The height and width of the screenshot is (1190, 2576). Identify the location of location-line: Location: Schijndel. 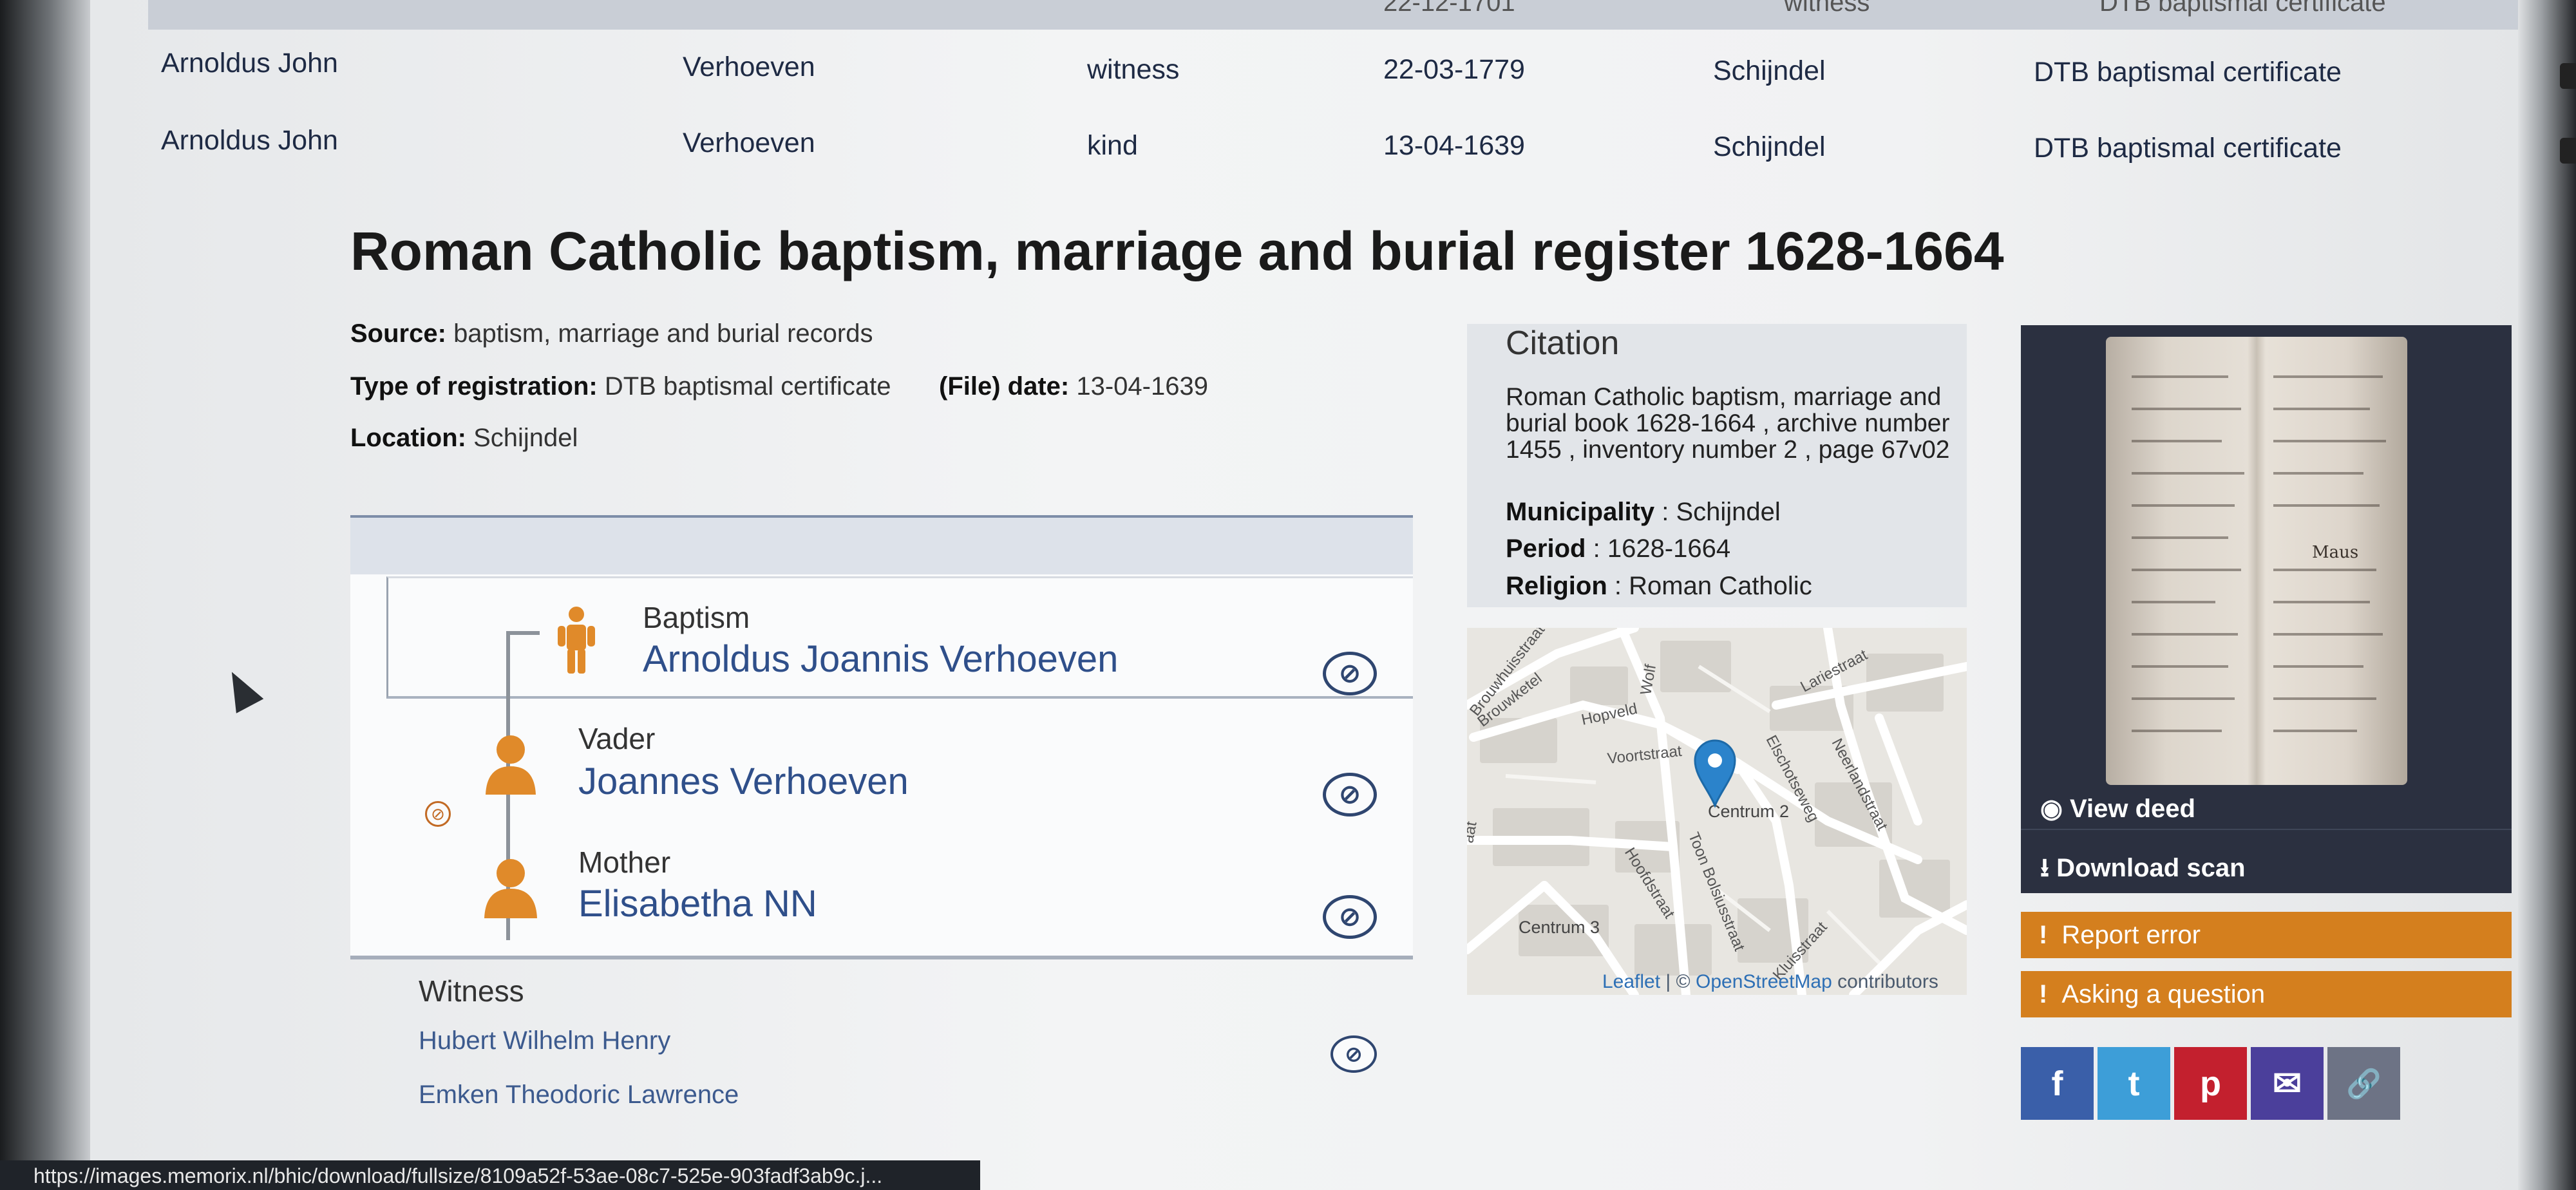
(464, 438).